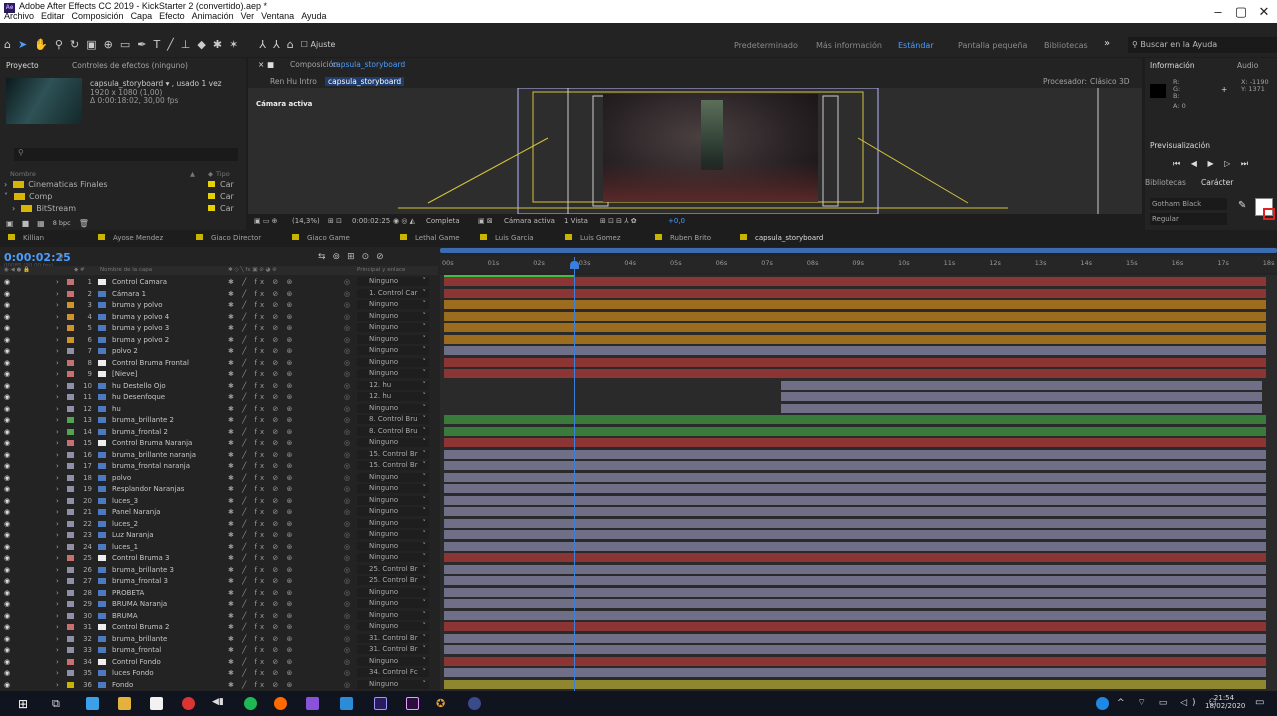 Image resolution: width=1277 pixels, height=716 pixels. I want to click on home-icon: ⌂, so click(7, 44).